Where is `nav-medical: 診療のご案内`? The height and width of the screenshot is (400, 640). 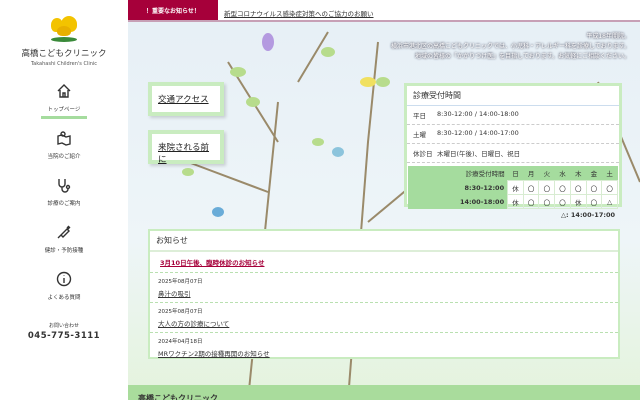 nav-medical: 診療のご案内 is located at coordinates (64, 198).